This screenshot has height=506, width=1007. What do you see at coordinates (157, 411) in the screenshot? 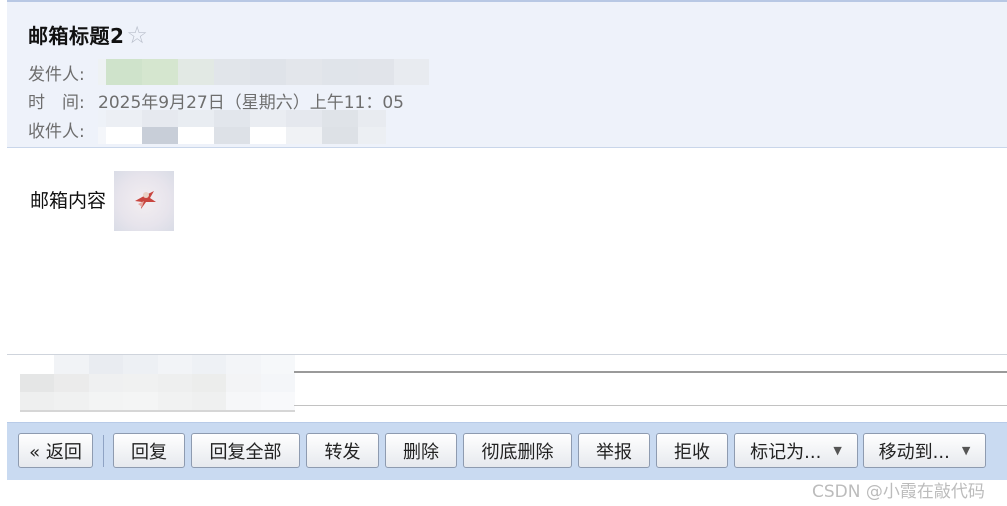
I see `quote-underline` at bounding box center [157, 411].